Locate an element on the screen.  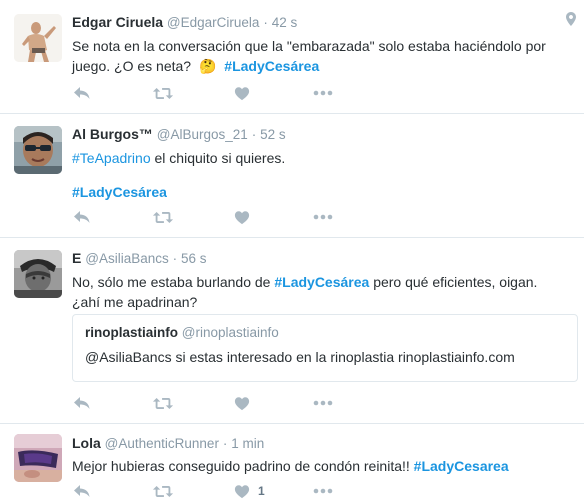
tweet-text-segment: No, sólo me estaba burlando de is located at coordinates (173, 282).